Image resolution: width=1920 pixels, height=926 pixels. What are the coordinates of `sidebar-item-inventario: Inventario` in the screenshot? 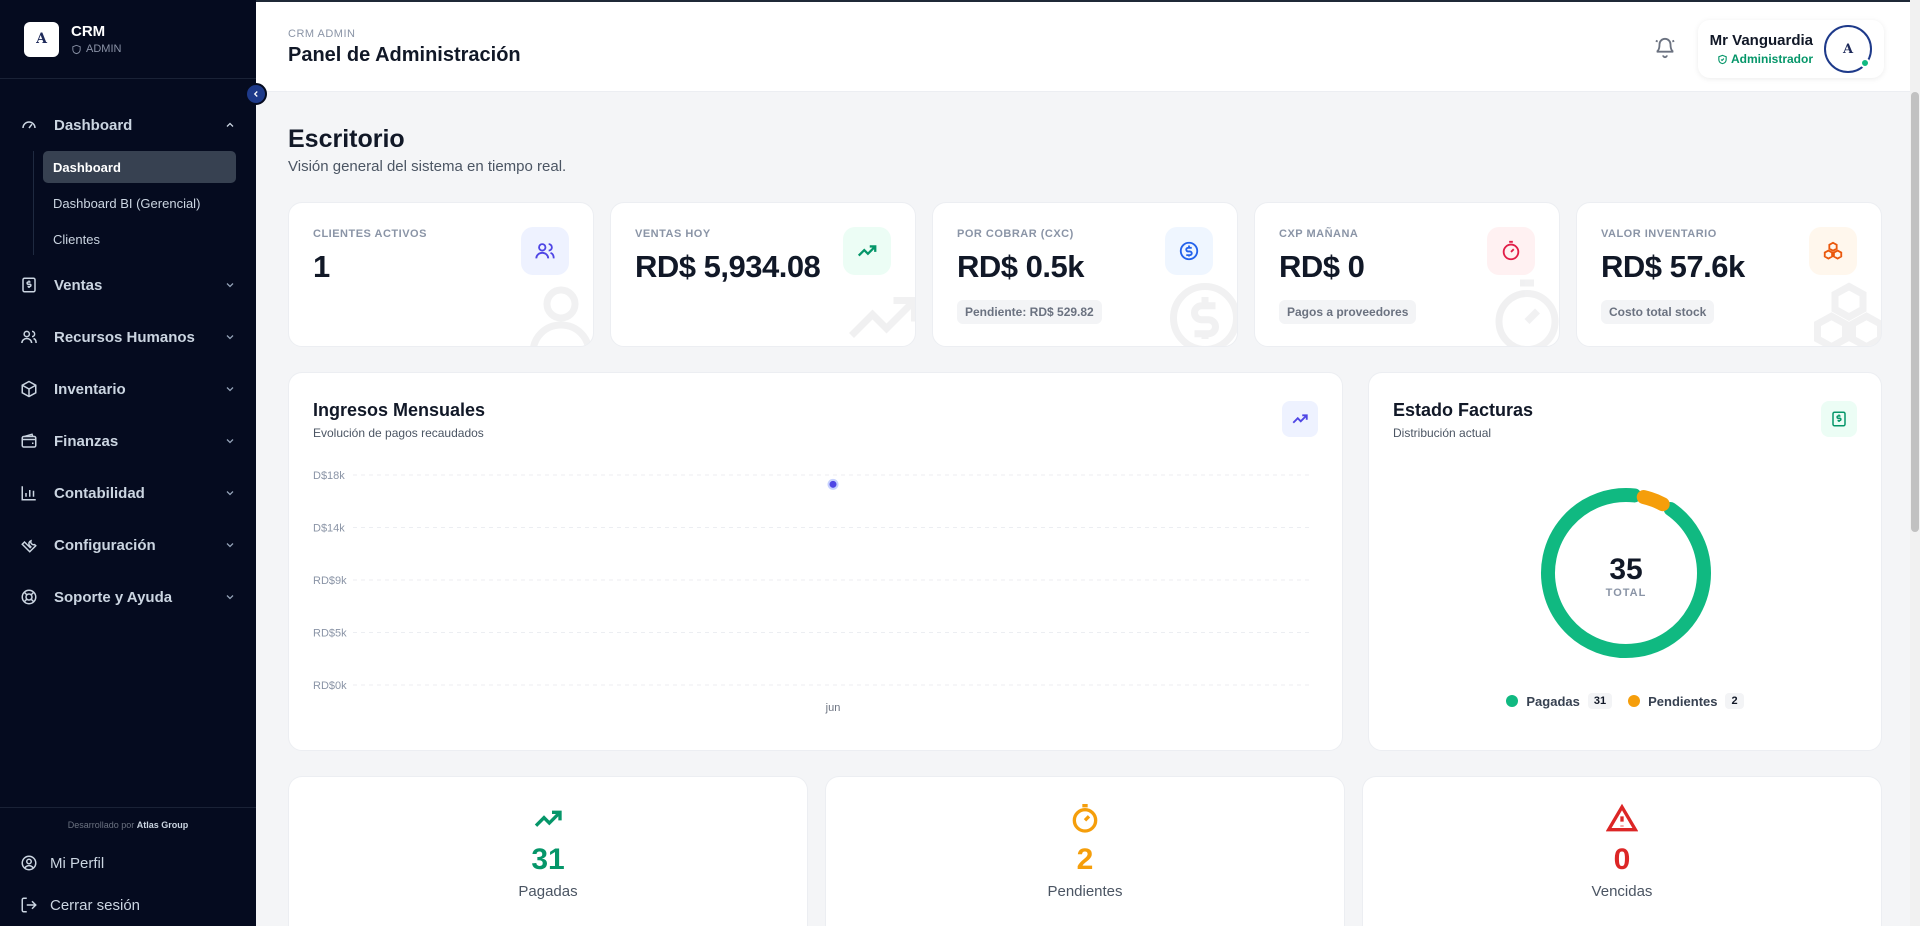 It's located at (128, 389).